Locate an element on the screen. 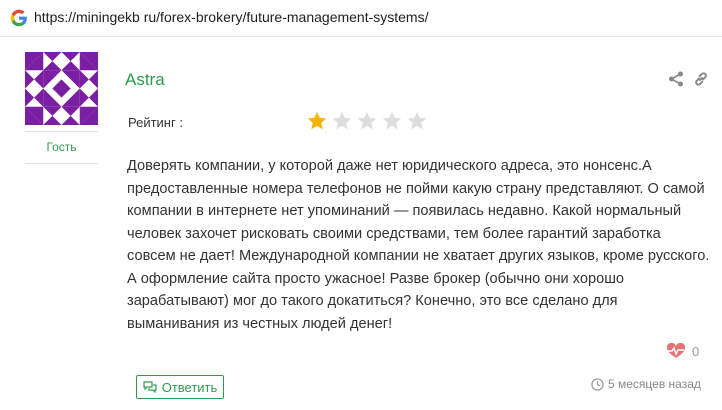 The width and height of the screenshot is (722, 410). like-count: 0 is located at coordinates (696, 351).